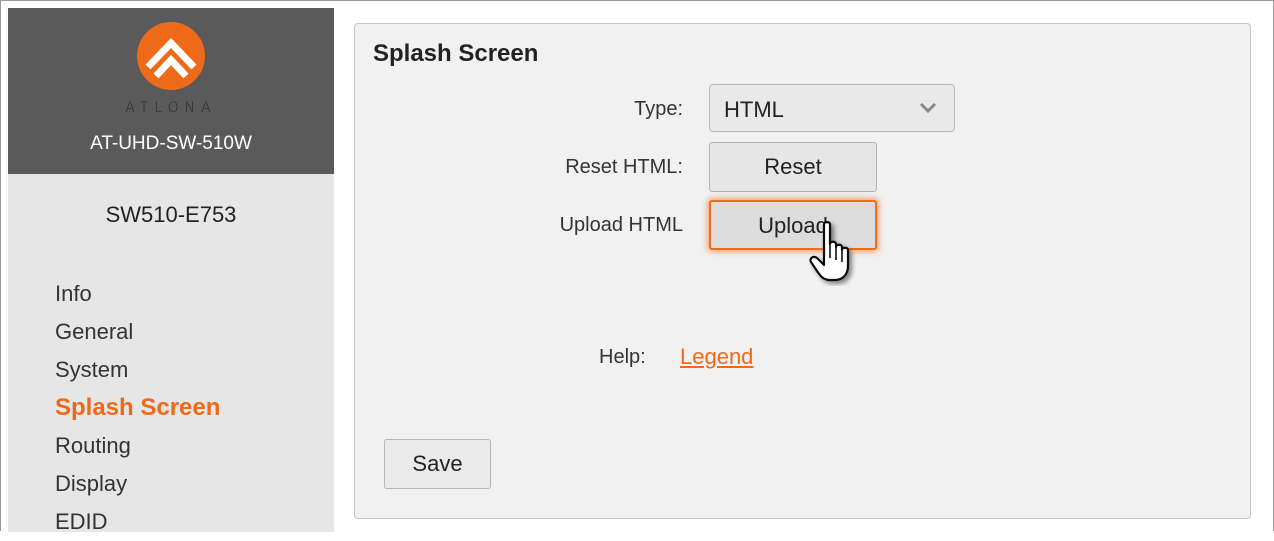 This screenshot has width=1274, height=541. What do you see at coordinates (137, 484) in the screenshot?
I see `sidebar-item-display: Display` at bounding box center [137, 484].